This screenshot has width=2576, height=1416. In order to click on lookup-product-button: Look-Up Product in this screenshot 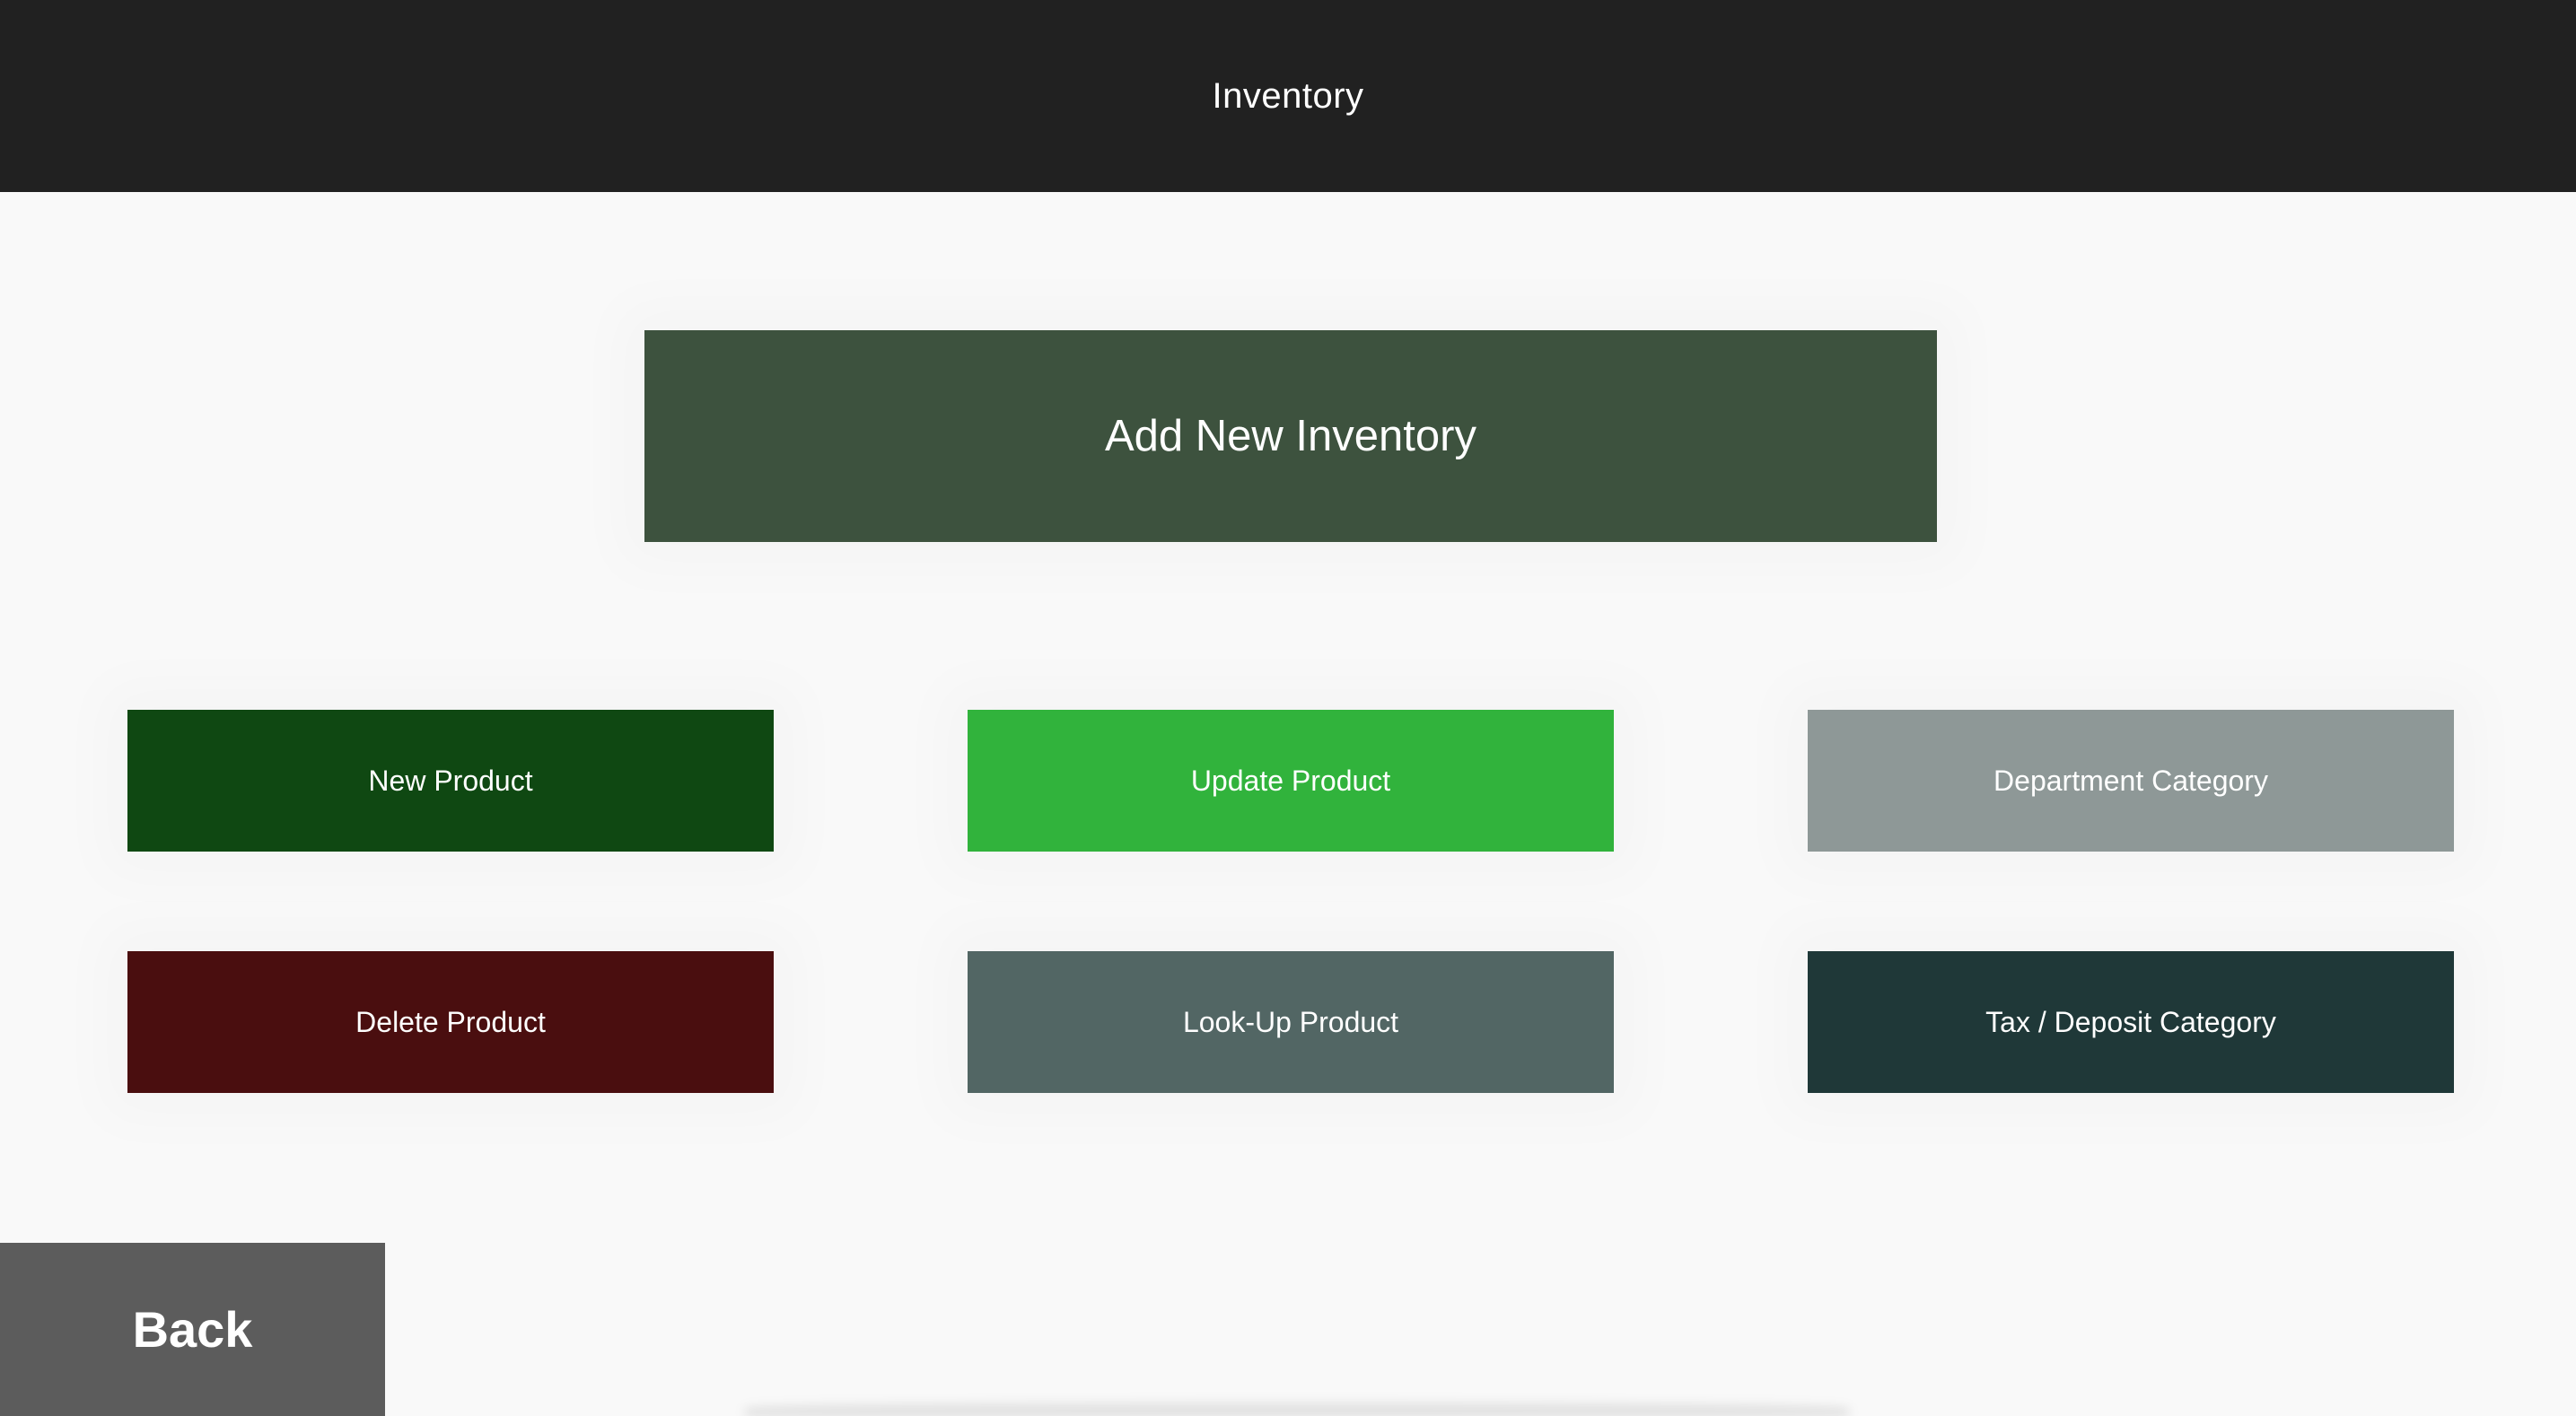, I will do `click(1291, 1022)`.